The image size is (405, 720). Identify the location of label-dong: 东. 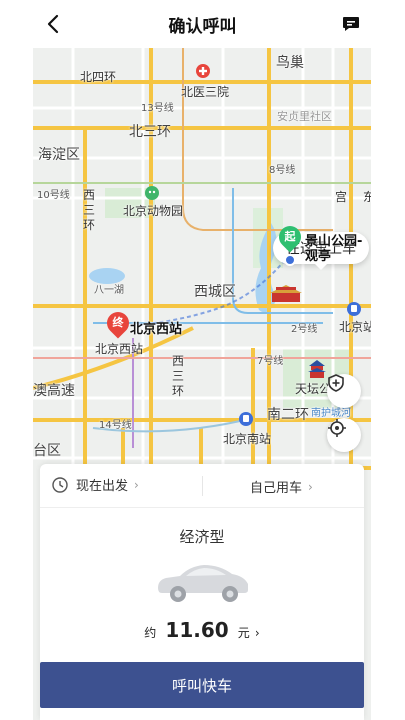
(367, 197).